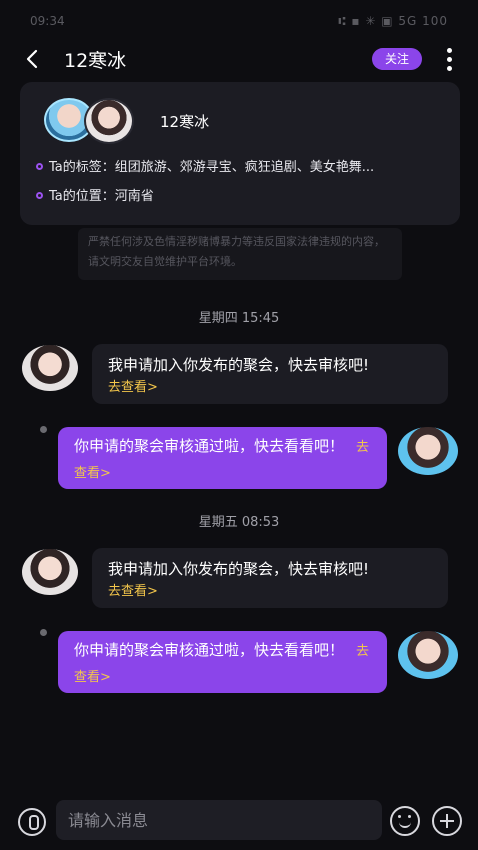  Describe the element at coordinates (82, 167) in the screenshot. I see `tags-label: Ta的标签：` at that location.